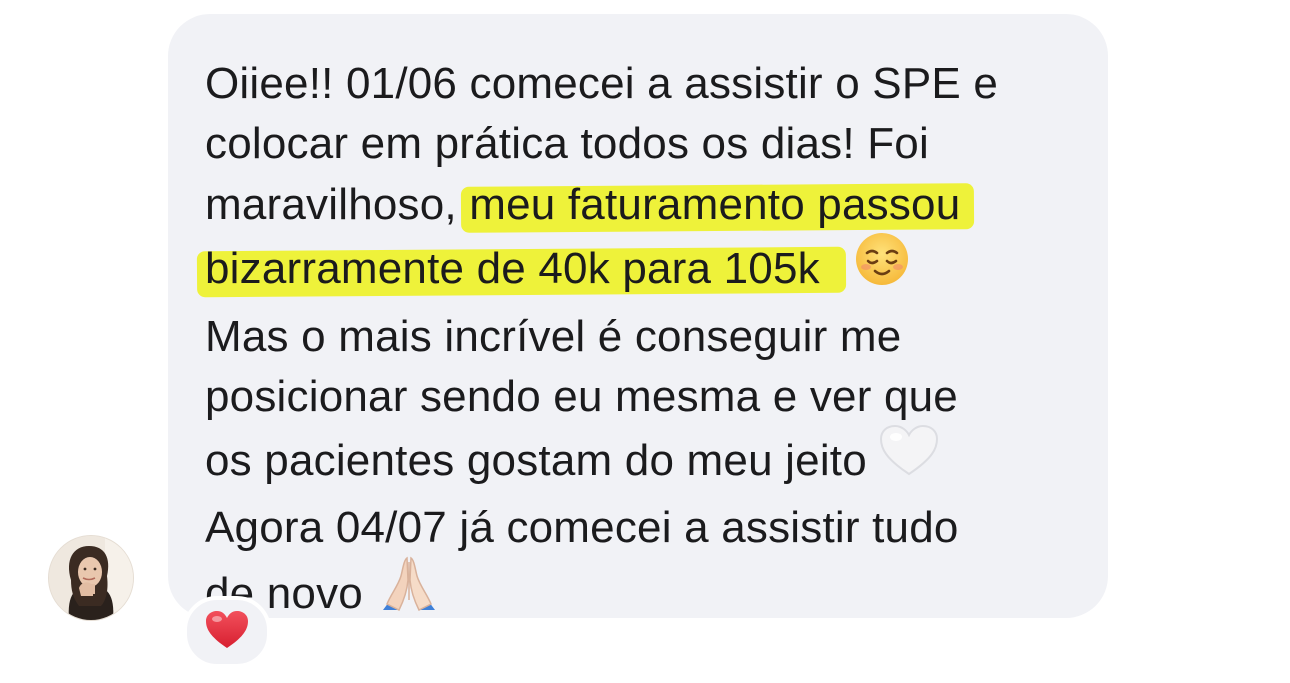 The image size is (1290, 683). What do you see at coordinates (656, 595) in the screenshot?
I see `message-line: de novo` at bounding box center [656, 595].